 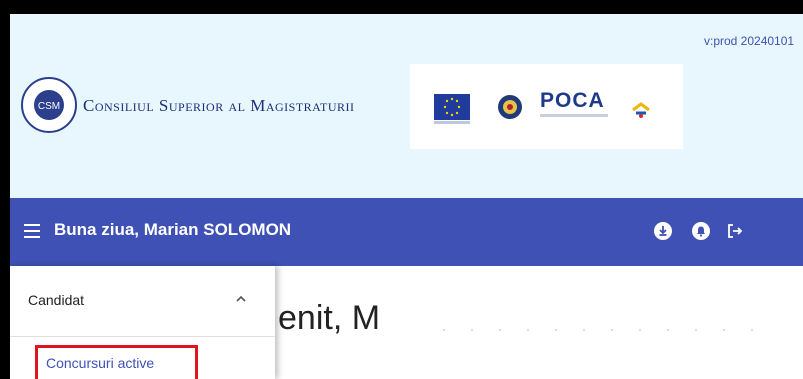 I want to click on version-label: v:prod 20240101, so click(x=749, y=41).